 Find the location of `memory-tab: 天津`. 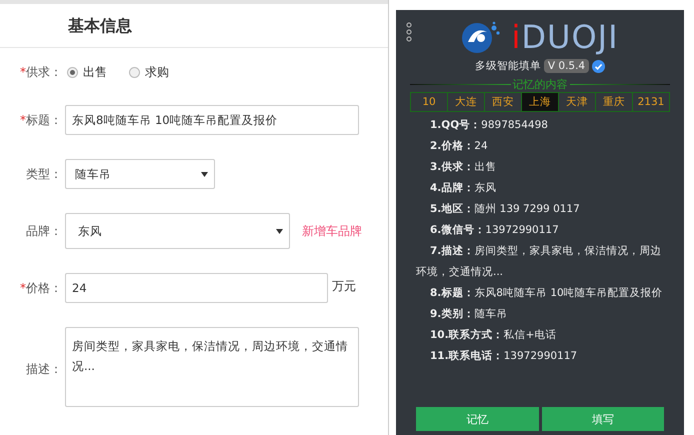

memory-tab: 天津 is located at coordinates (577, 102).